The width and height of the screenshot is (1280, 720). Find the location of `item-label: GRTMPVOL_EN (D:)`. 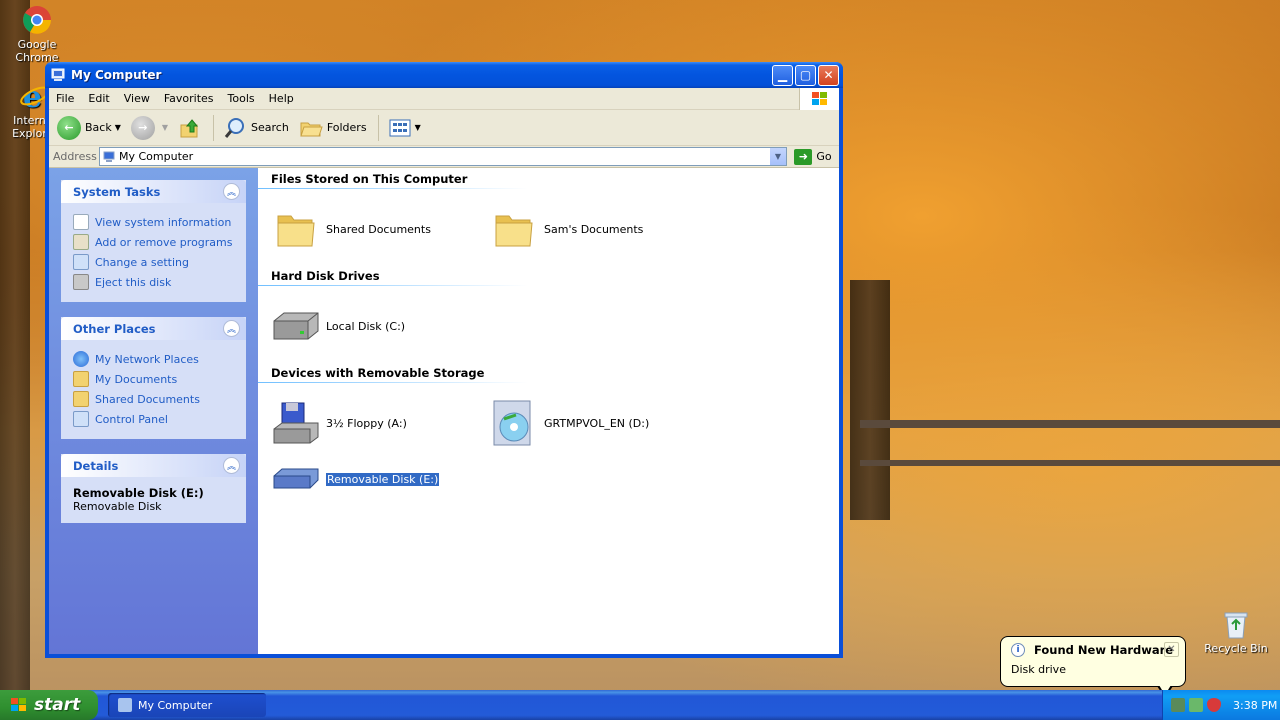

item-label: GRTMPVOL_EN (D:) is located at coordinates (597, 423).